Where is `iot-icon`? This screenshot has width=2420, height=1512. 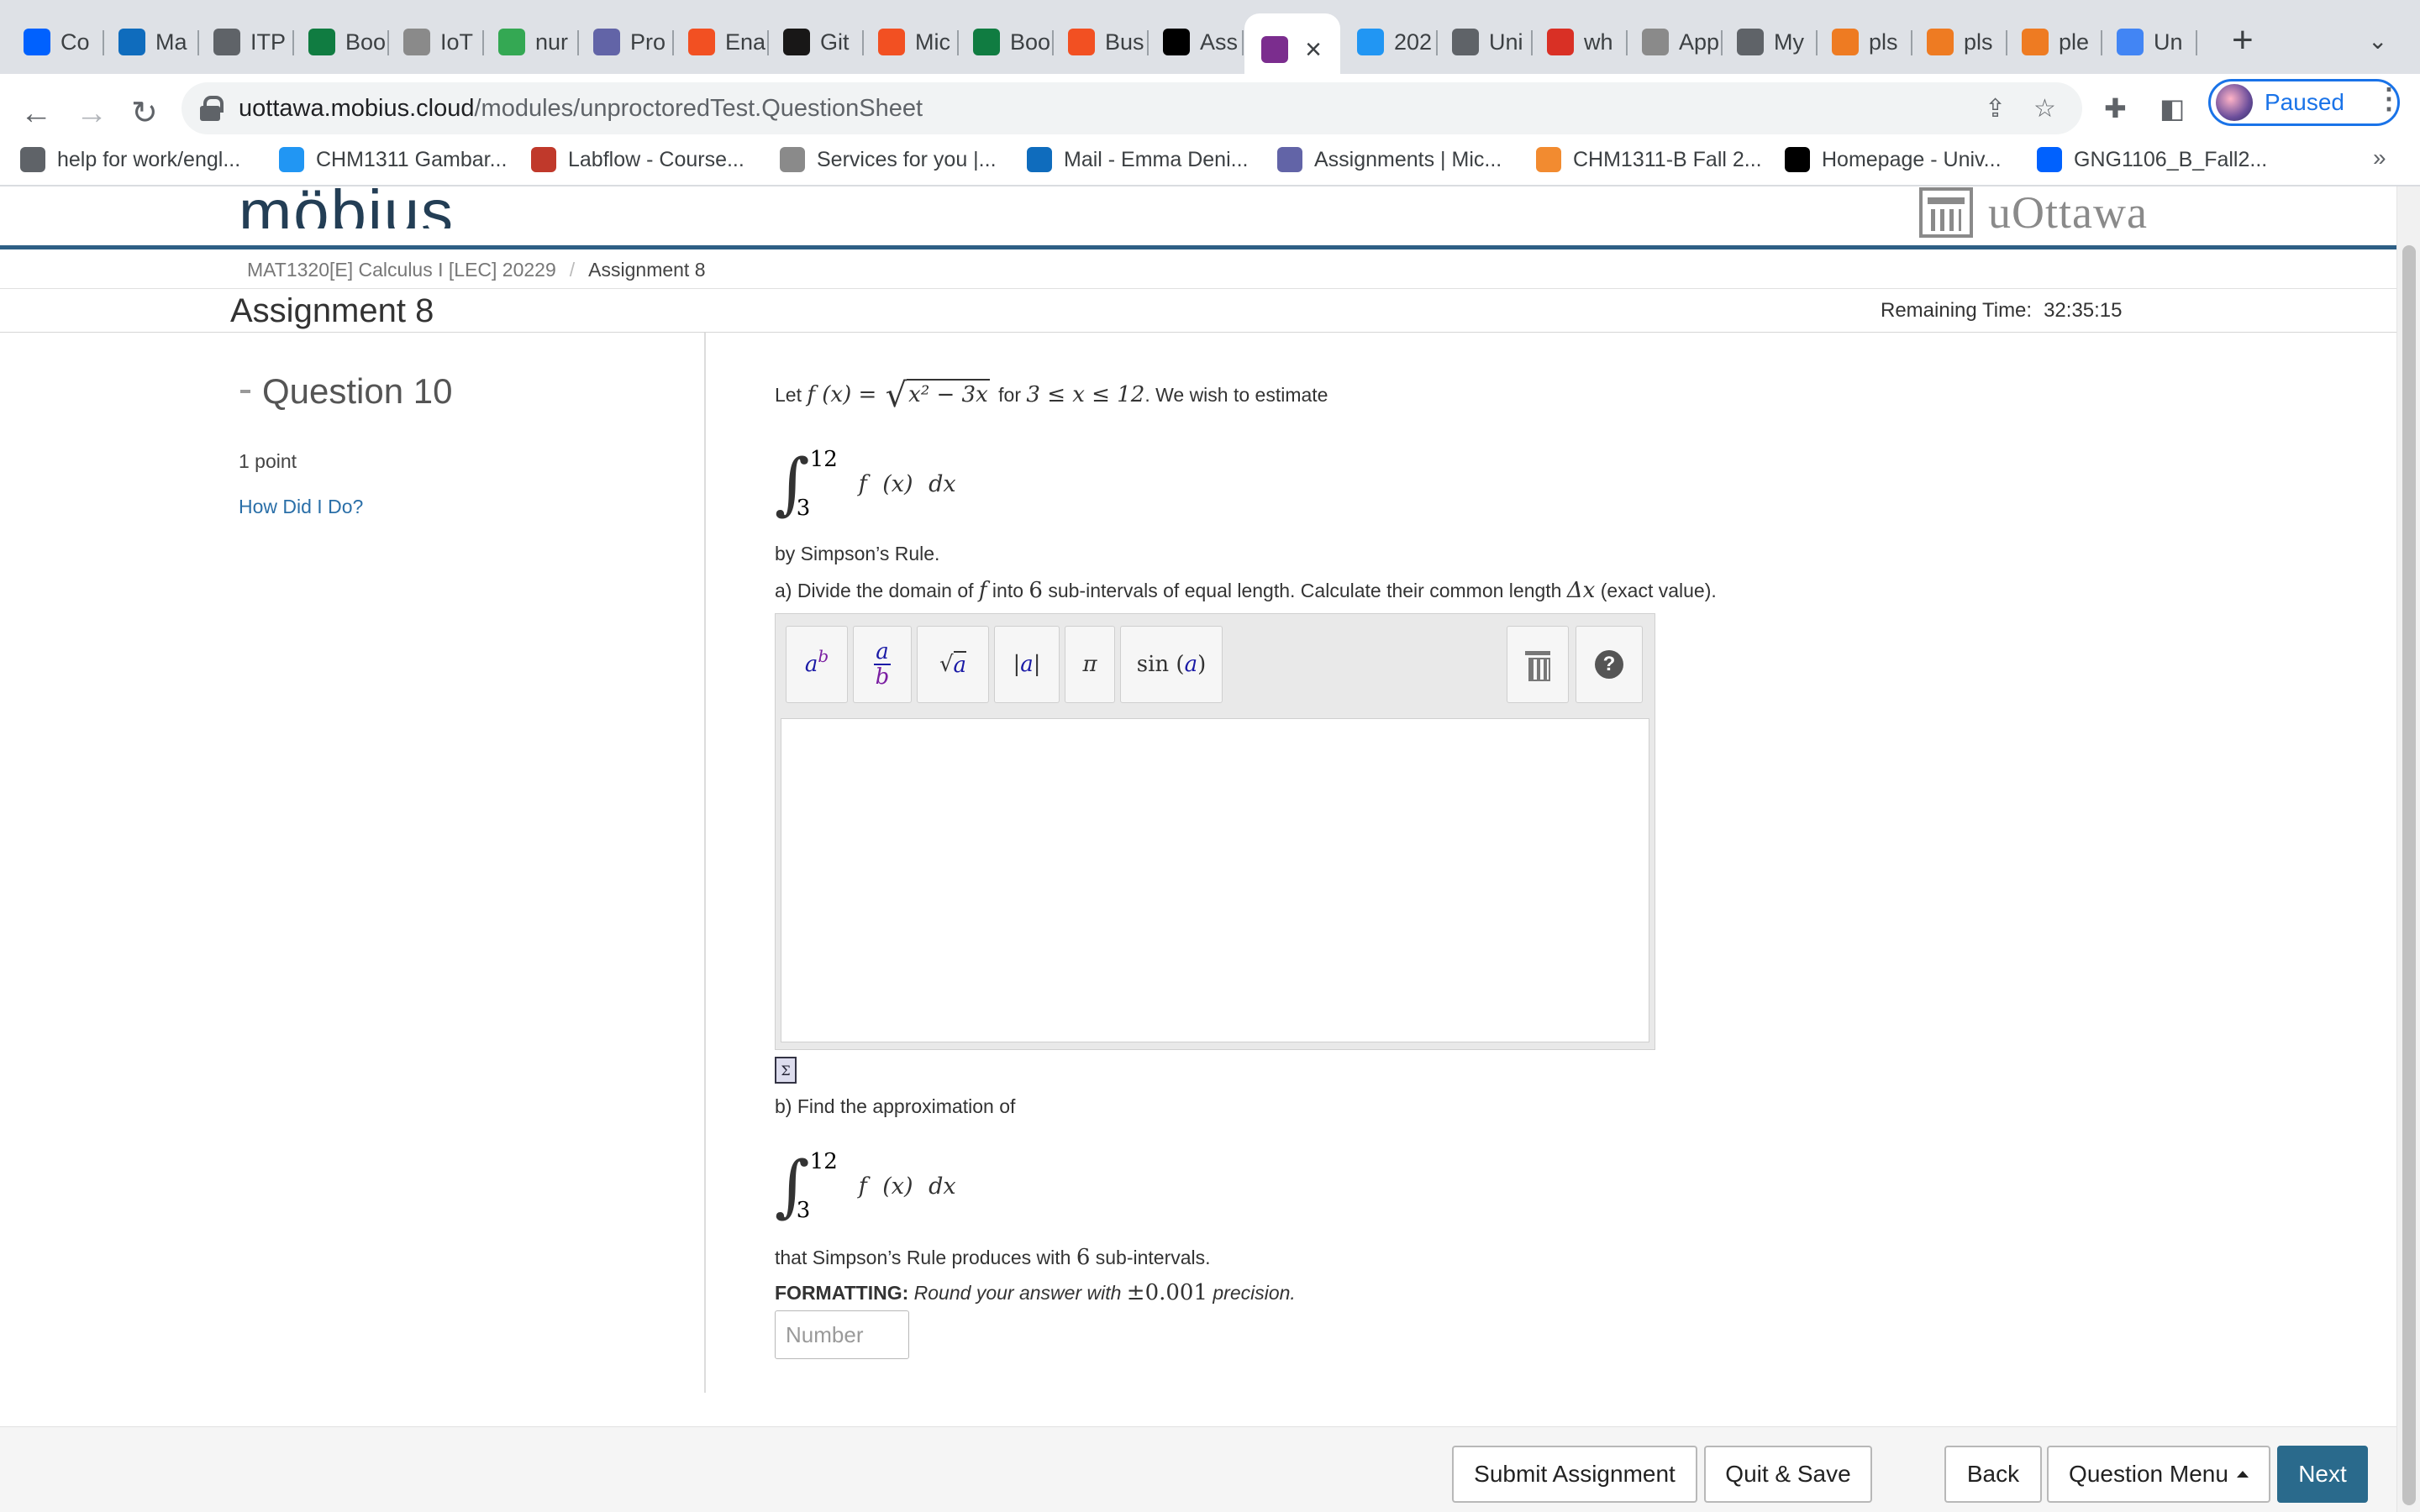 iot-icon is located at coordinates (416, 42).